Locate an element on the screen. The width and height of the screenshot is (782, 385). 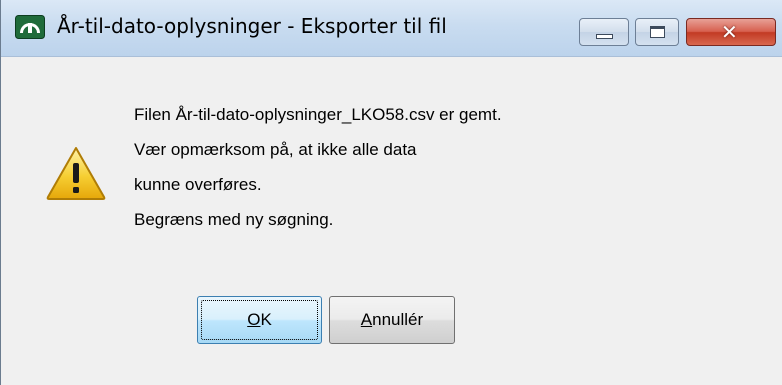
minimize-button is located at coordinates (604, 32).